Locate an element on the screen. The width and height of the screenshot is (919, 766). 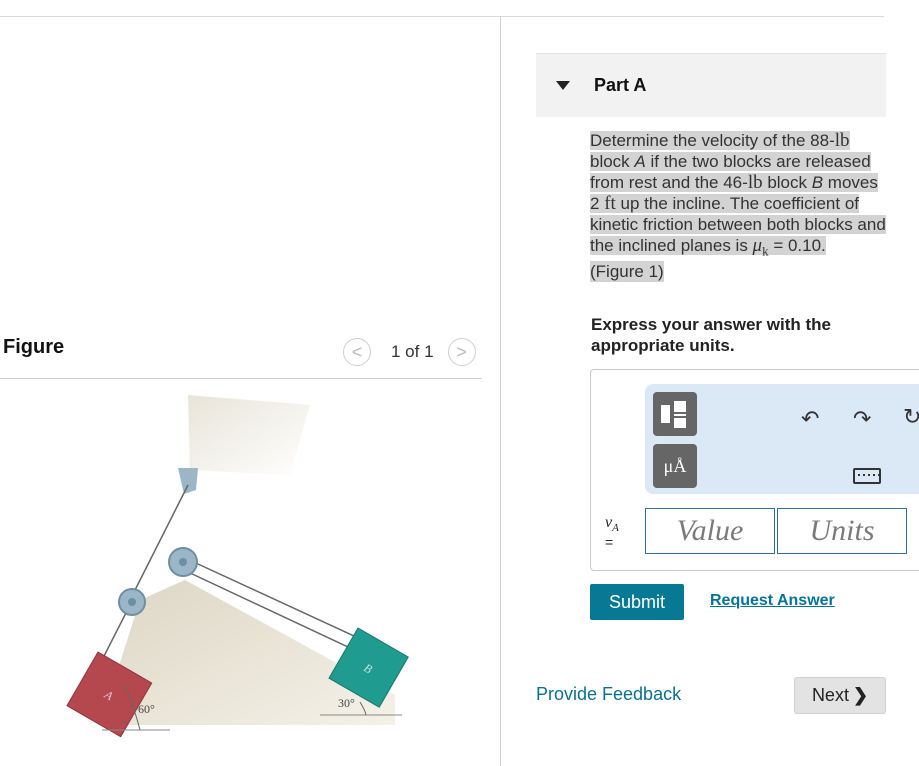
angle-b-label: 30° is located at coordinates (346, 703).